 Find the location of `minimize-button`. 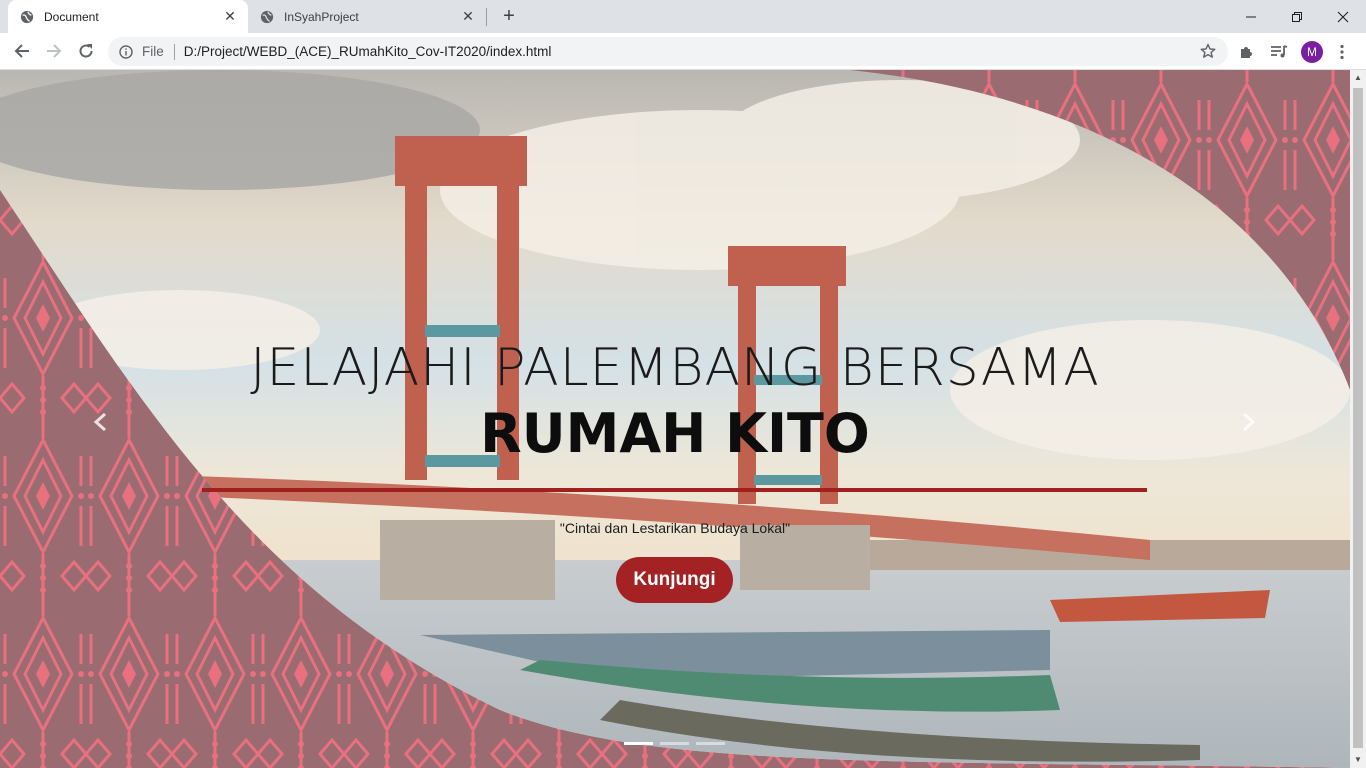

minimize-button is located at coordinates (1251, 16).